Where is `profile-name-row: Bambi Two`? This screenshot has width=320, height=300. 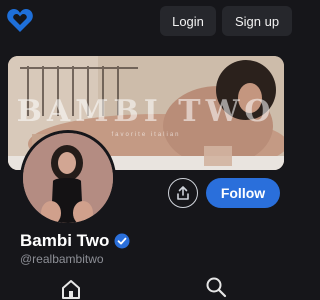
profile-name-row: Bambi Two is located at coordinates (75, 241).